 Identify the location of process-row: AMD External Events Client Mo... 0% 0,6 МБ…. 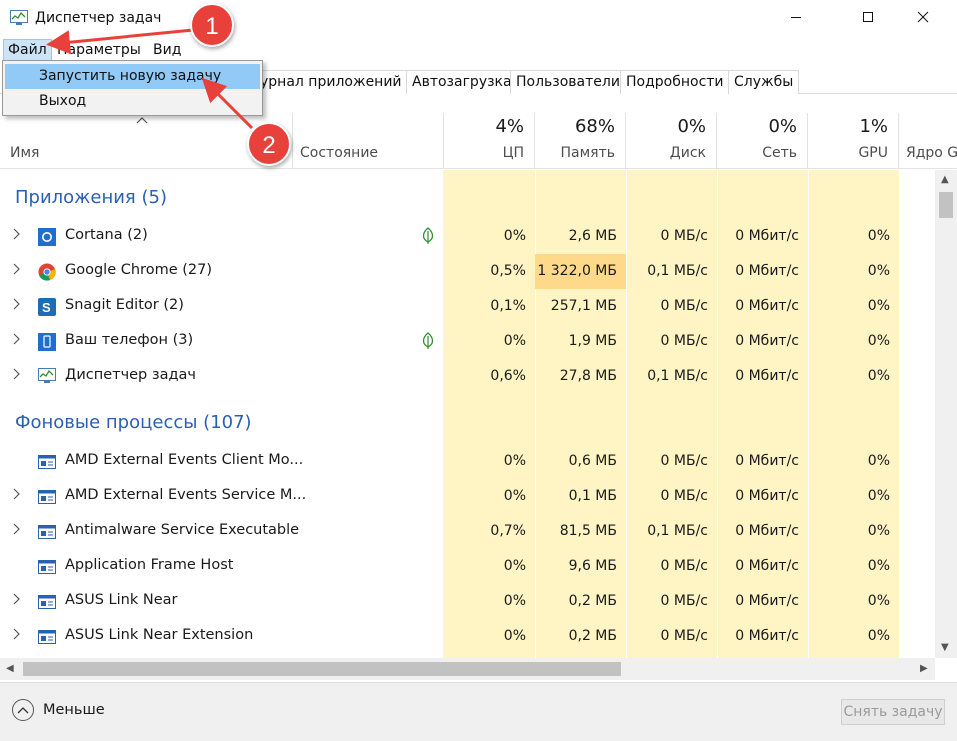
(467, 461).